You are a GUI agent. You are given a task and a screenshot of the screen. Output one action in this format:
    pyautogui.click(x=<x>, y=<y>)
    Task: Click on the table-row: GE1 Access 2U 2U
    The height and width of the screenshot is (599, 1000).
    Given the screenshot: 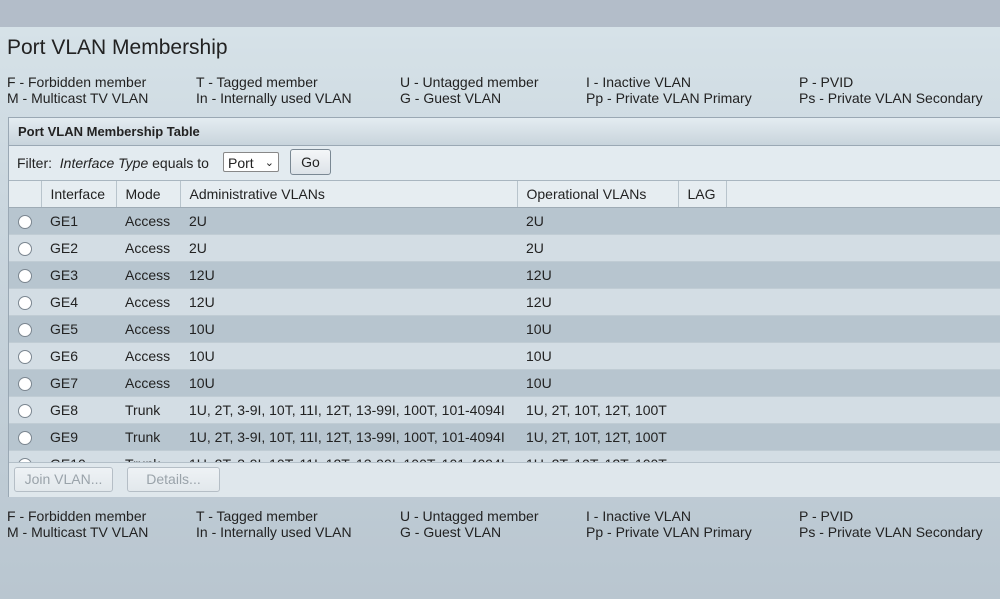 What is the action you would take?
    pyautogui.click(x=504, y=221)
    